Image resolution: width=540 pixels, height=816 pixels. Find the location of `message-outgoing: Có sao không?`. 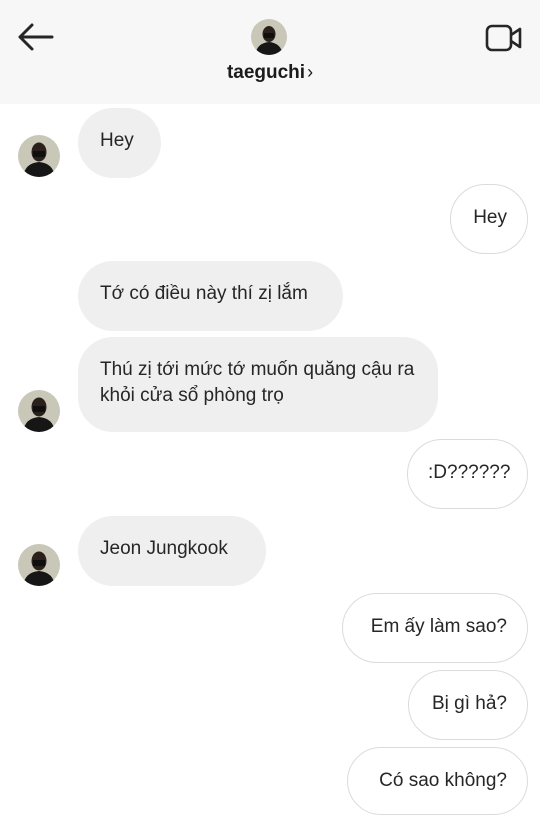

message-outgoing: Có sao không? is located at coordinates (437, 781).